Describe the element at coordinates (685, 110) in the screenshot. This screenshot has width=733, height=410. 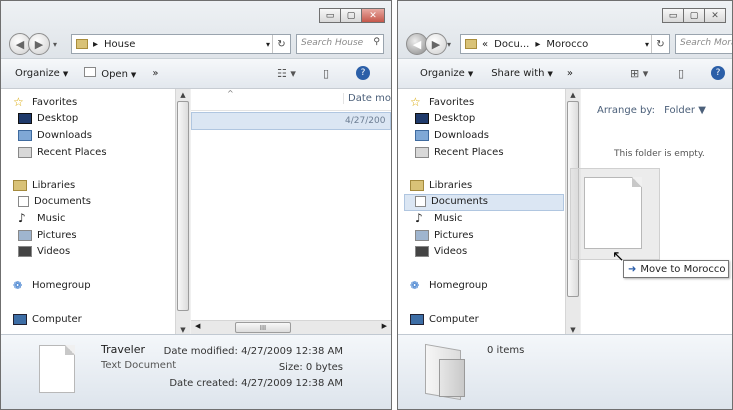
I see `arrange-by-dropdown: Folder ▼` at that location.